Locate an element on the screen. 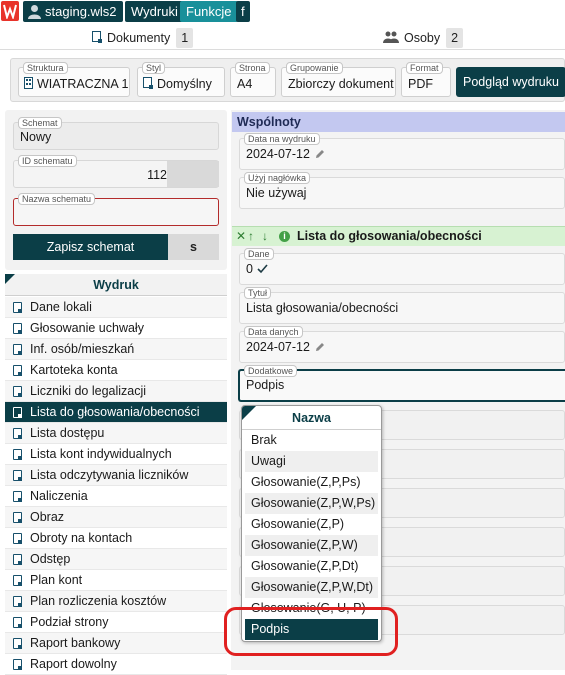  wydruk-item: Plan rozliczenia kosztów is located at coordinates (116, 601).